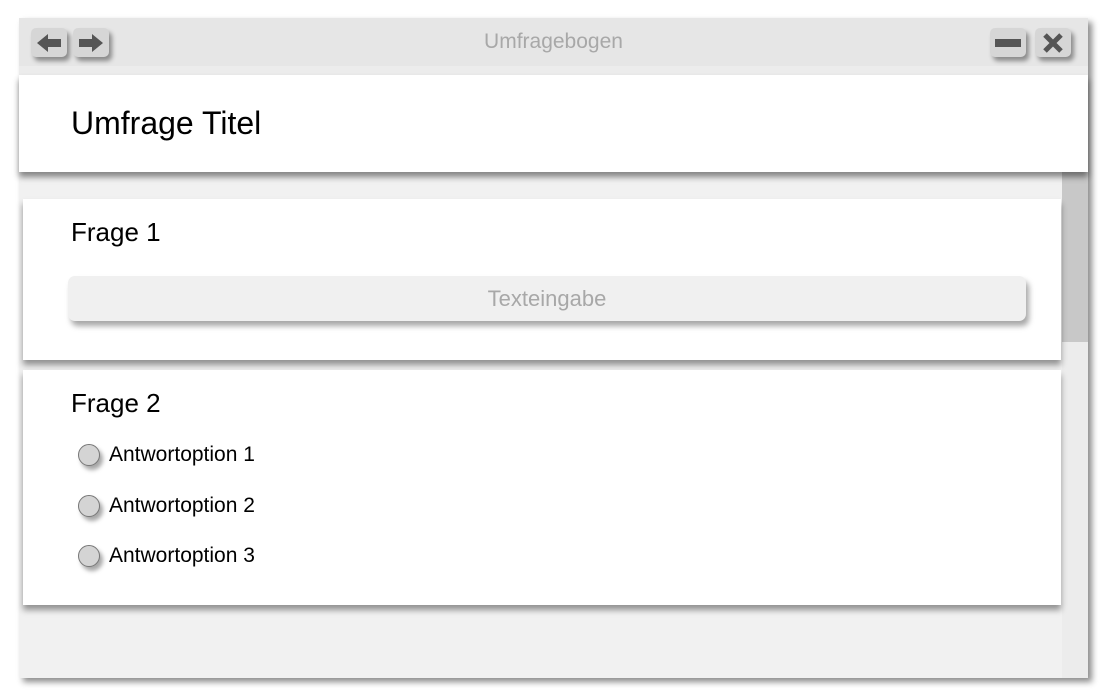 The height and width of the screenshot is (693, 1116). What do you see at coordinates (1075, 425) in the screenshot?
I see `scrollbar` at bounding box center [1075, 425].